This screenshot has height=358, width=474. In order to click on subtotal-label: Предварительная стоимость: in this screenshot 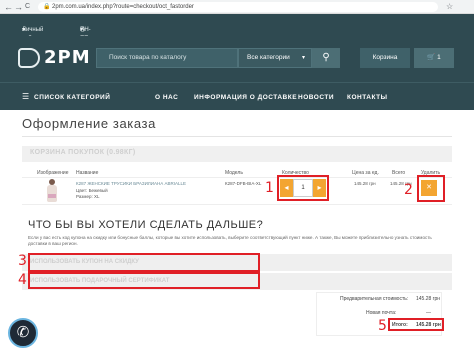, I will do `click(374, 299)`.